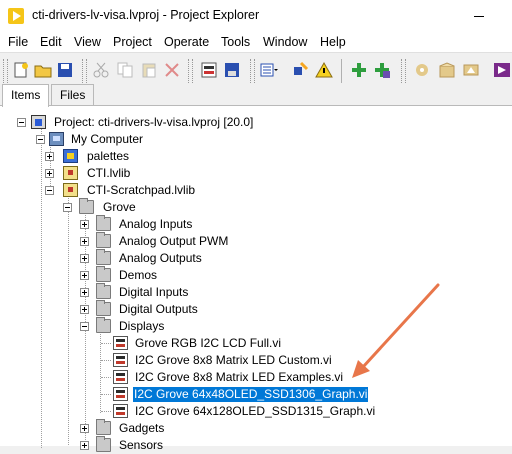  What do you see at coordinates (396, 330) in the screenshot?
I see `annotation-arrow-icon` at bounding box center [396, 330].